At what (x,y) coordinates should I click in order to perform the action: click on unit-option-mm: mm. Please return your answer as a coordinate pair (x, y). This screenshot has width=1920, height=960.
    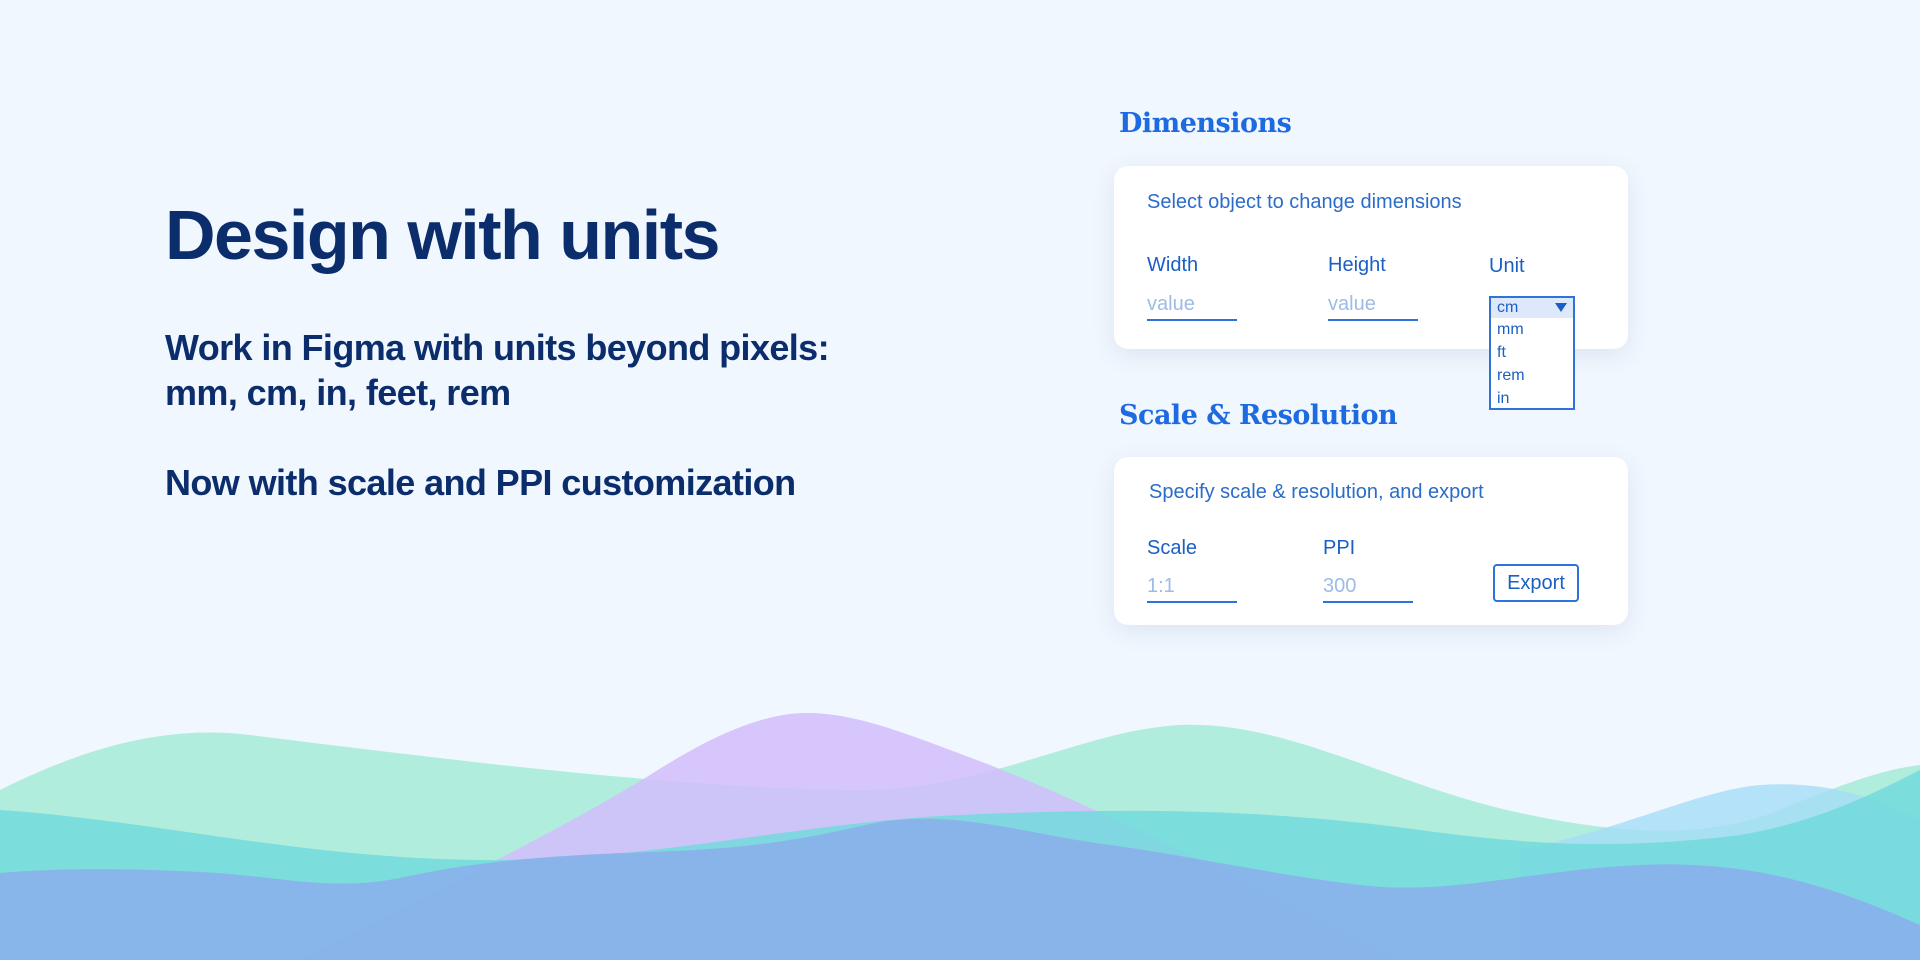
    Looking at the image, I should click on (1532, 329).